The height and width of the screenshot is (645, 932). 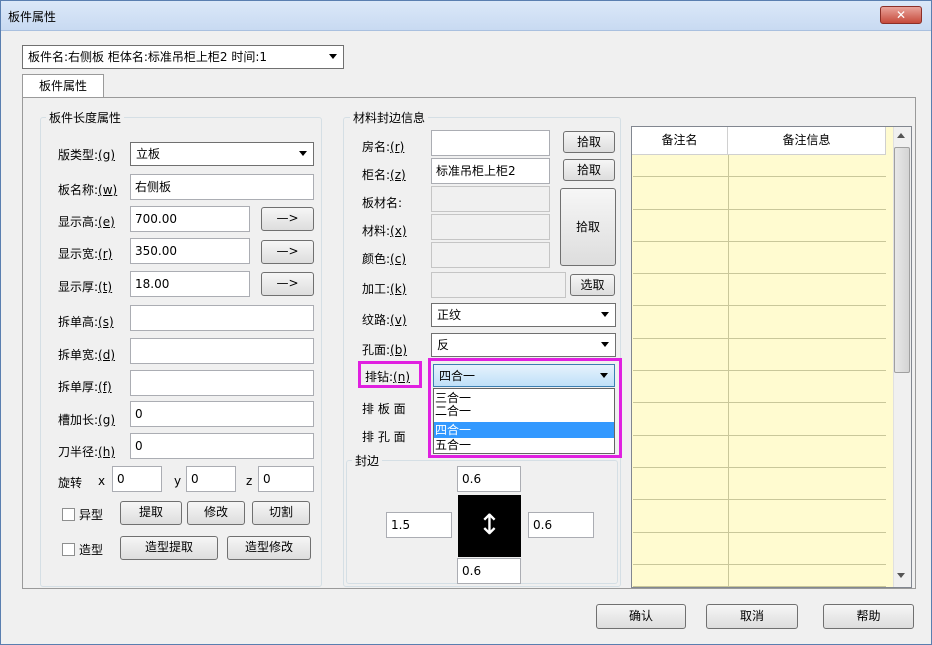 I want to click on hole-face-value: 反, so click(x=443, y=345).